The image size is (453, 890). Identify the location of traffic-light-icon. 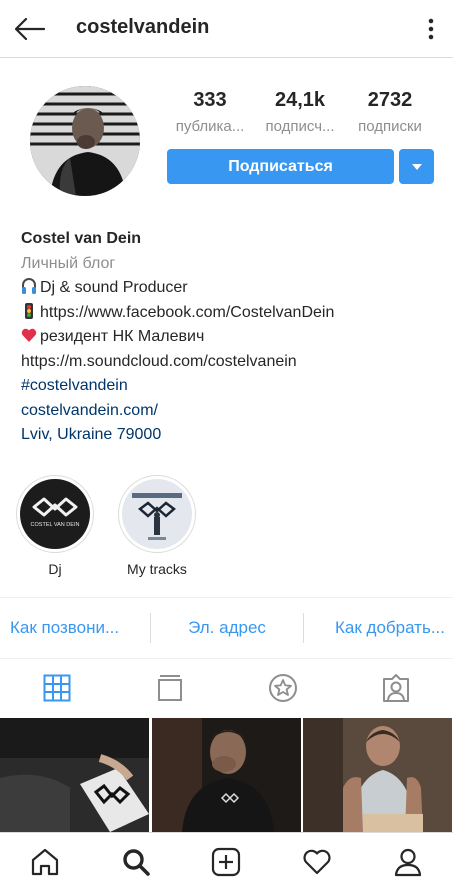
(29, 310).